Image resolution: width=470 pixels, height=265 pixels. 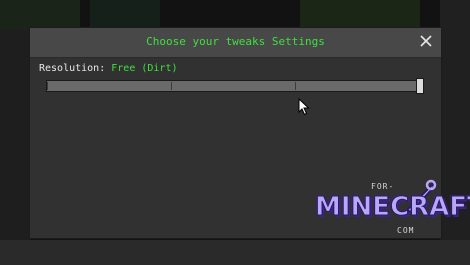 I want to click on mouse-cursor-icon, so click(x=304, y=108).